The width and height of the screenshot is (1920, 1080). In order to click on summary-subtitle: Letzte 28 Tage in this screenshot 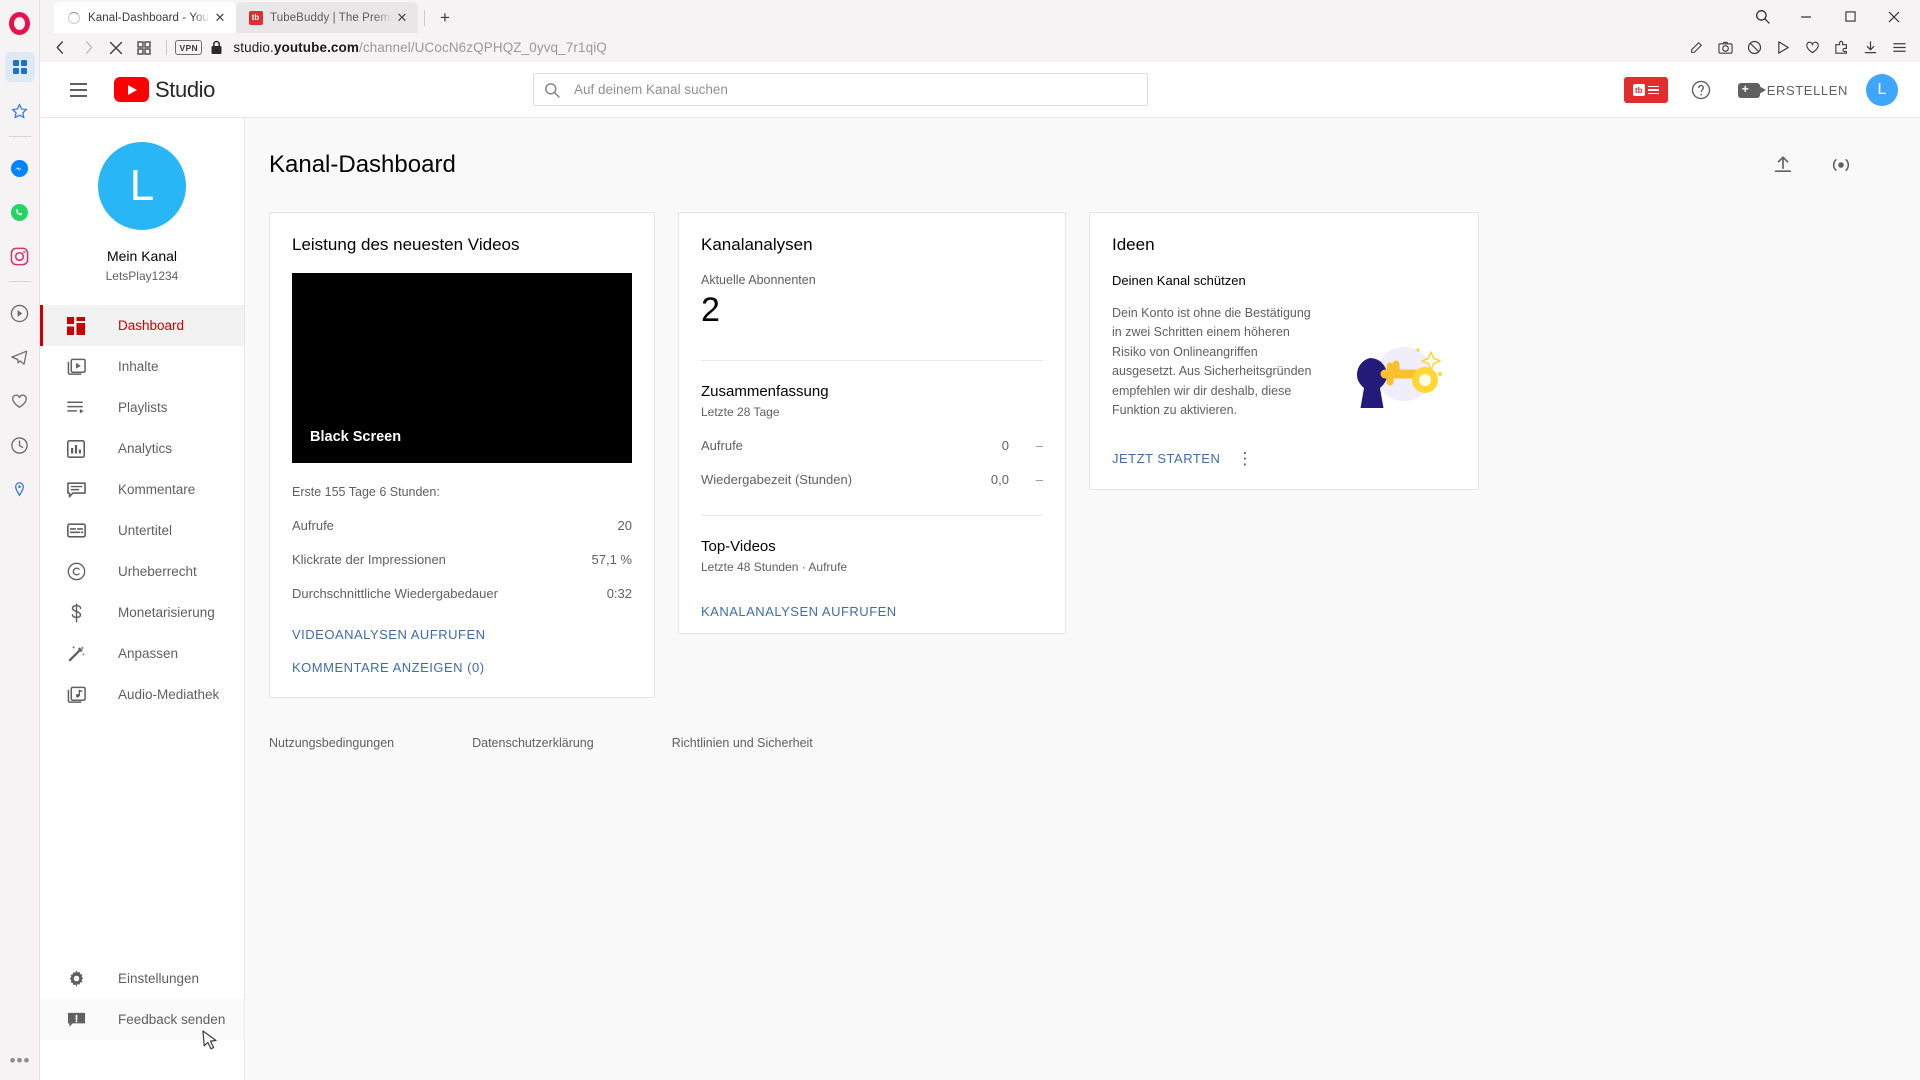, I will do `click(740, 411)`.